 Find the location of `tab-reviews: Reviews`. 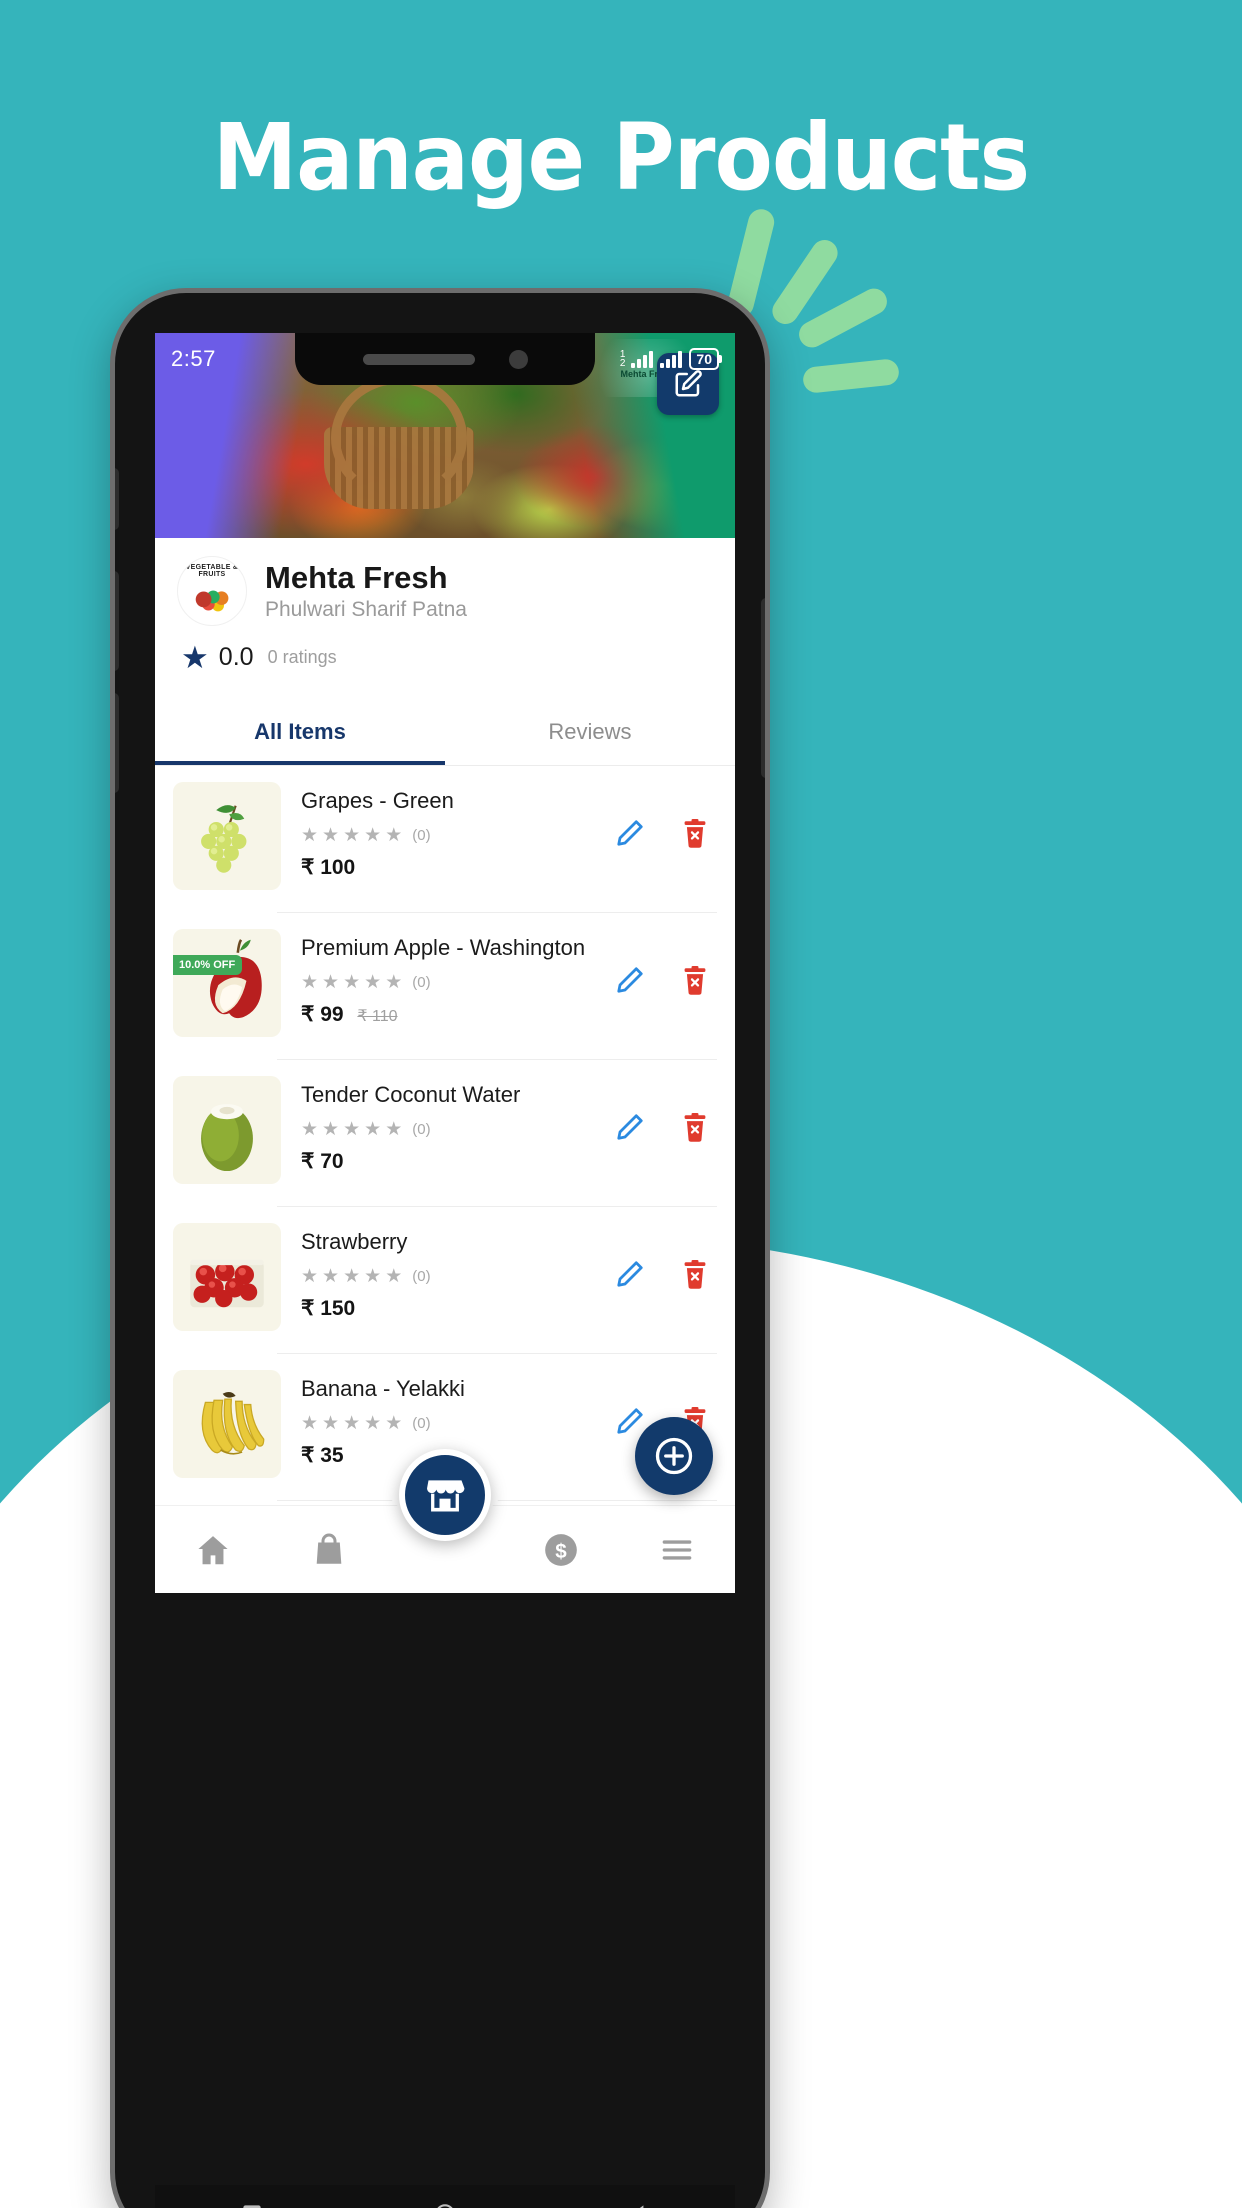

tab-reviews: Reviews is located at coordinates (590, 731).